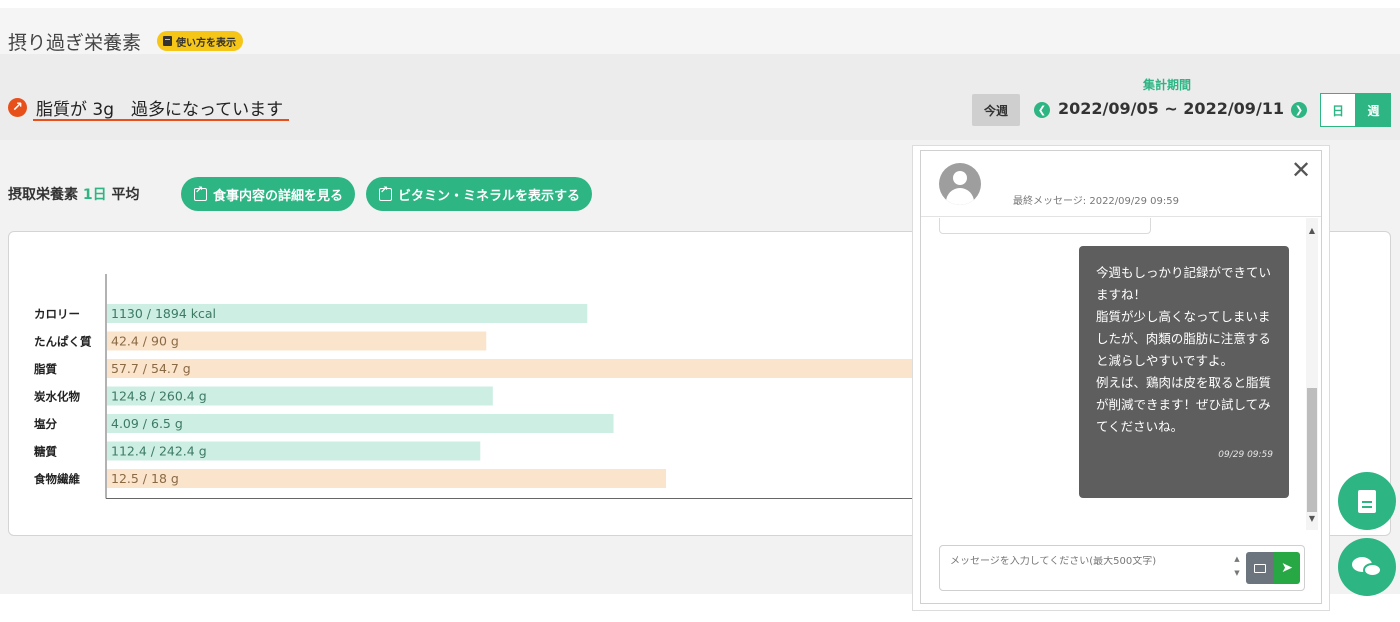 Image resolution: width=1400 pixels, height=622 pixels. Describe the element at coordinates (163, 313) in the screenshot. I see `bar-value-label: 1130 / 1894 kcal` at that location.